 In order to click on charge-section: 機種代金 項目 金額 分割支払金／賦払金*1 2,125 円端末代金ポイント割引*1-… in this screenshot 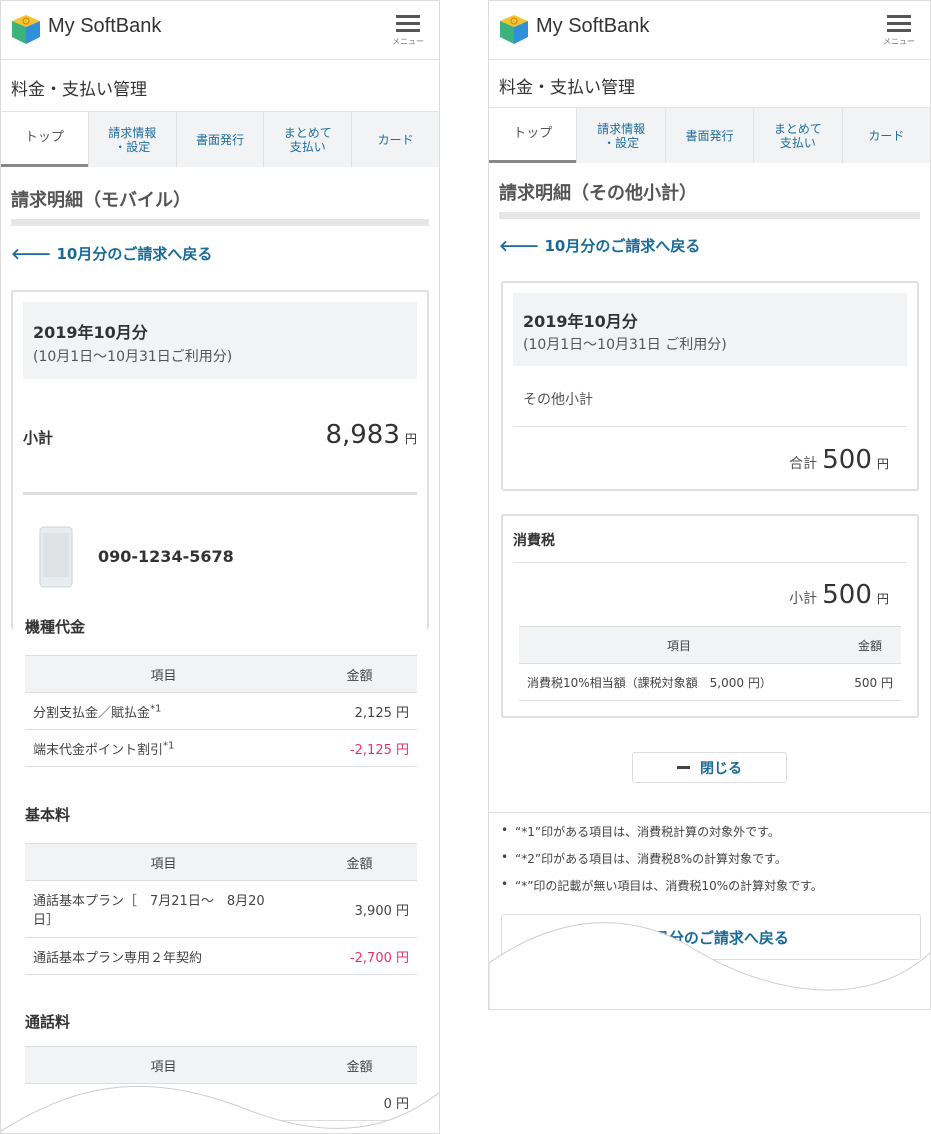, I will do `click(221, 691)`.